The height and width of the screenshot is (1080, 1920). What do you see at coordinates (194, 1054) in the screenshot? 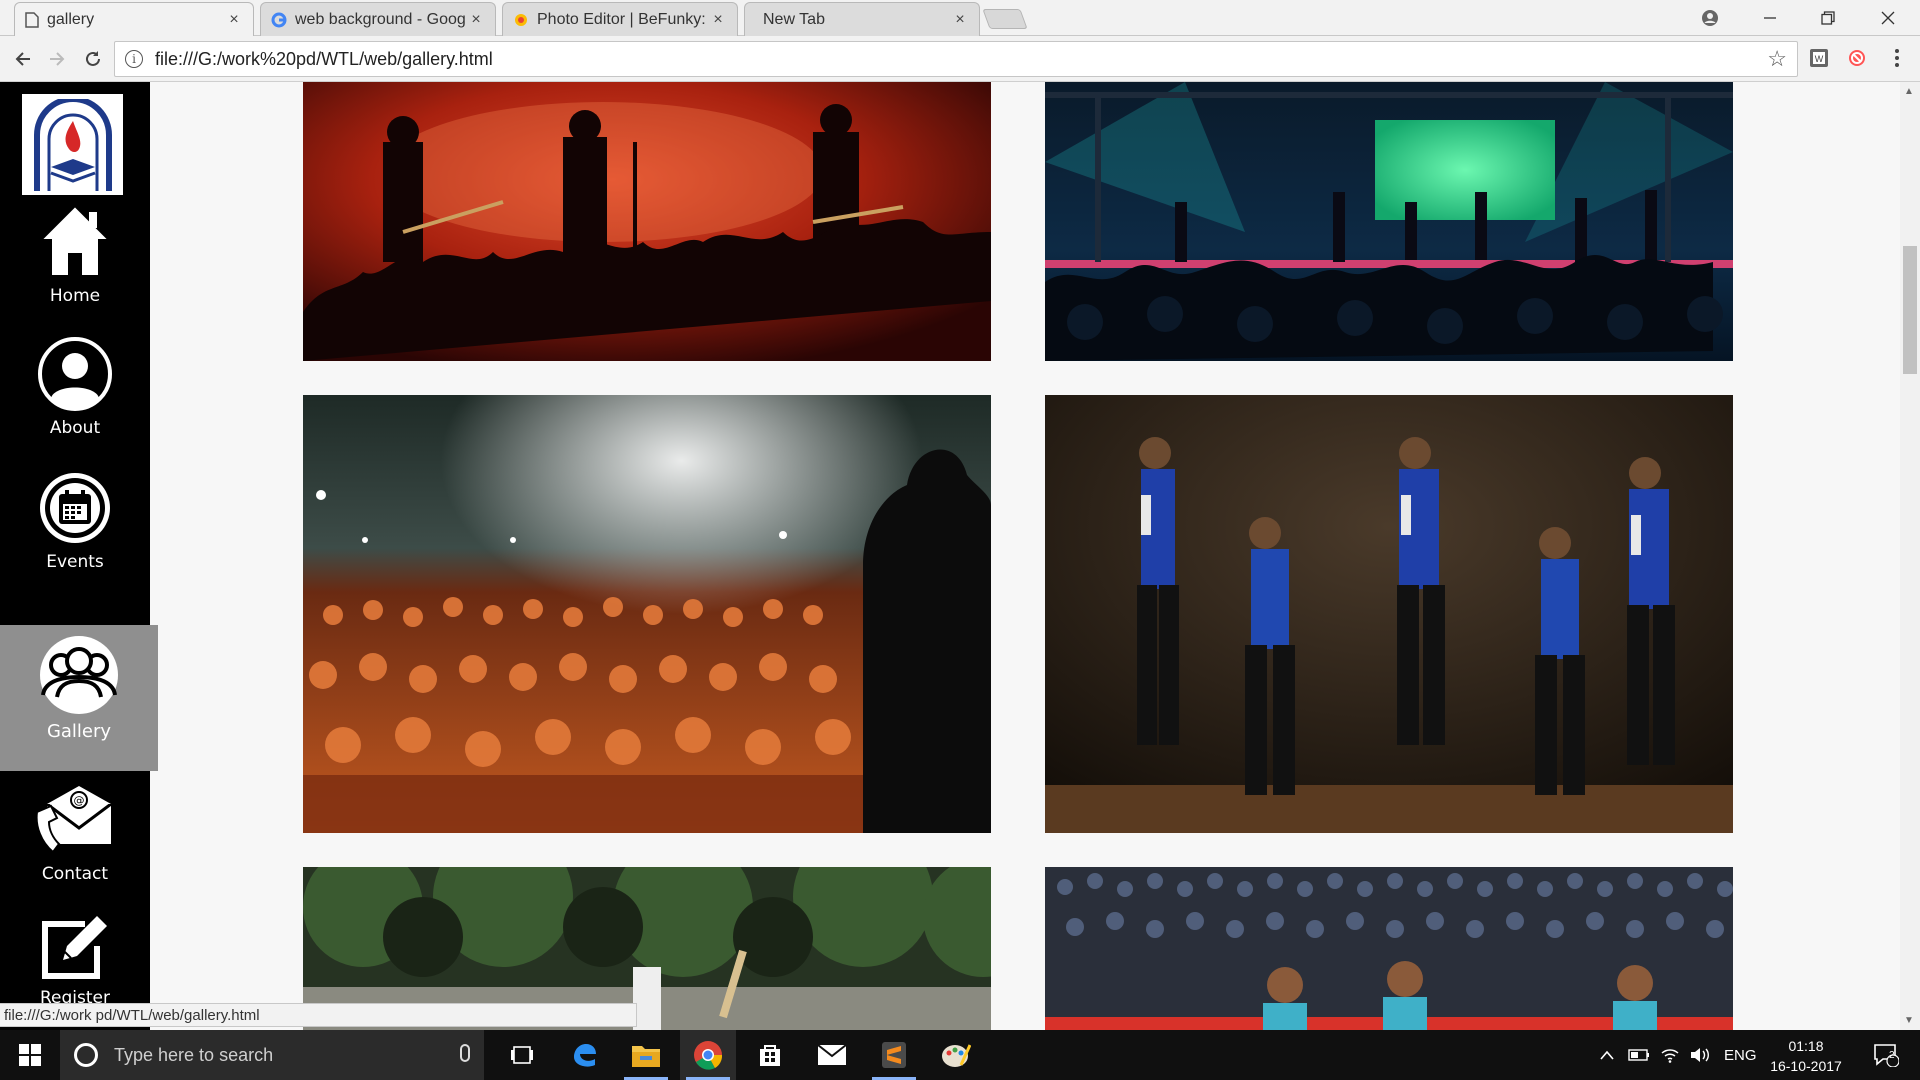
I see `search-placeholder: Type here to search` at bounding box center [194, 1054].